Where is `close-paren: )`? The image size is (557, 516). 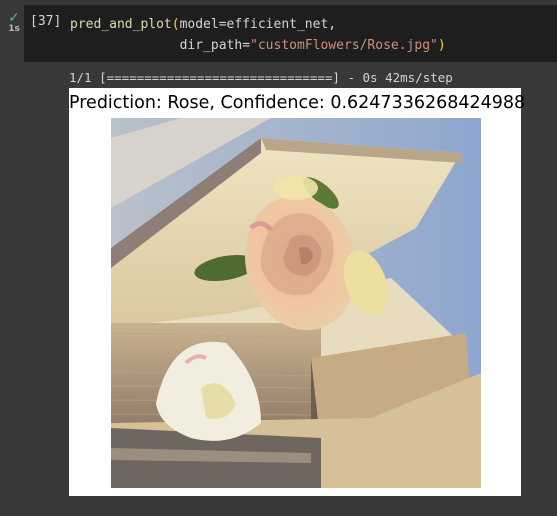 close-paren: ) is located at coordinates (441, 45).